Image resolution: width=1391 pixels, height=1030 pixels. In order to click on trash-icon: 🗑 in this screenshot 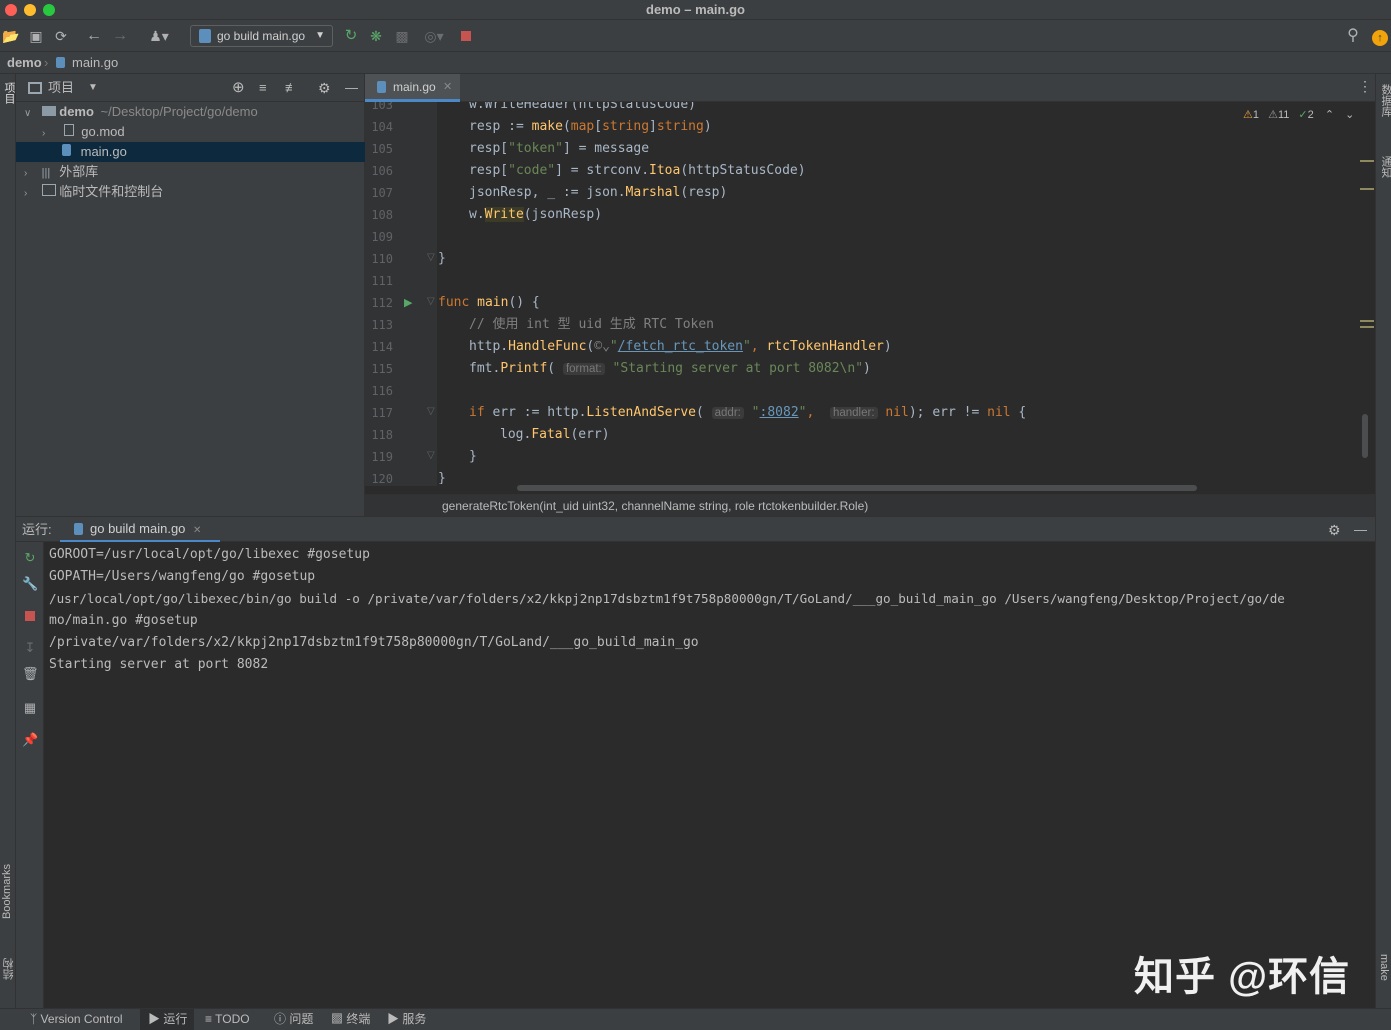, I will do `click(30, 674)`.